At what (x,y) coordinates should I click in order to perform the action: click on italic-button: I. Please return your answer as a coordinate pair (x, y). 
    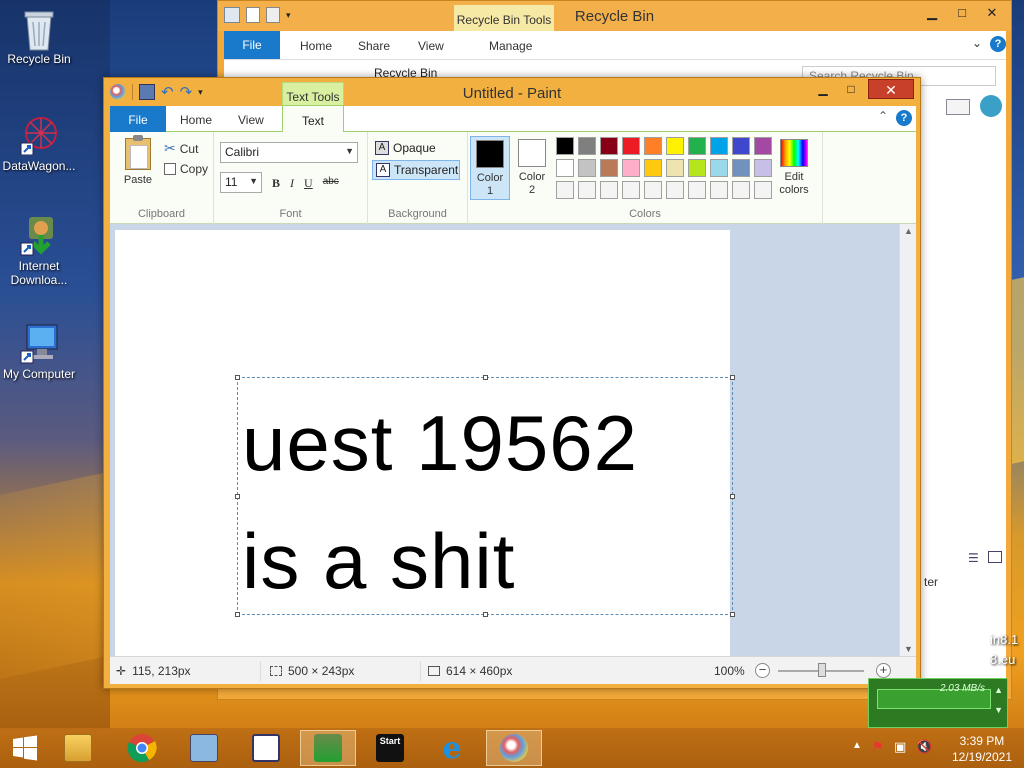
    Looking at the image, I should click on (292, 183).